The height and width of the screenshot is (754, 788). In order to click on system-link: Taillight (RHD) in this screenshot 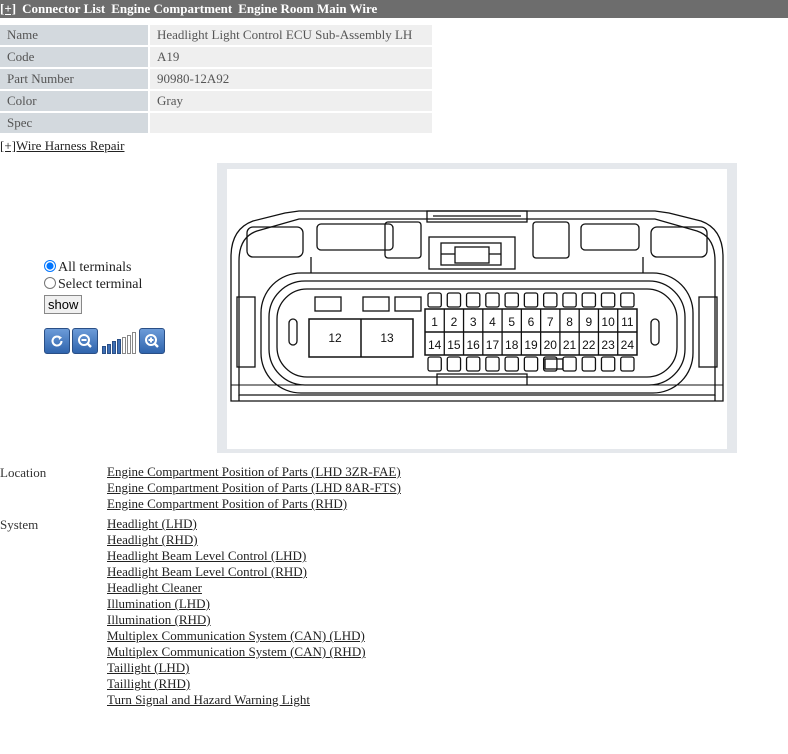, I will do `click(236, 684)`.